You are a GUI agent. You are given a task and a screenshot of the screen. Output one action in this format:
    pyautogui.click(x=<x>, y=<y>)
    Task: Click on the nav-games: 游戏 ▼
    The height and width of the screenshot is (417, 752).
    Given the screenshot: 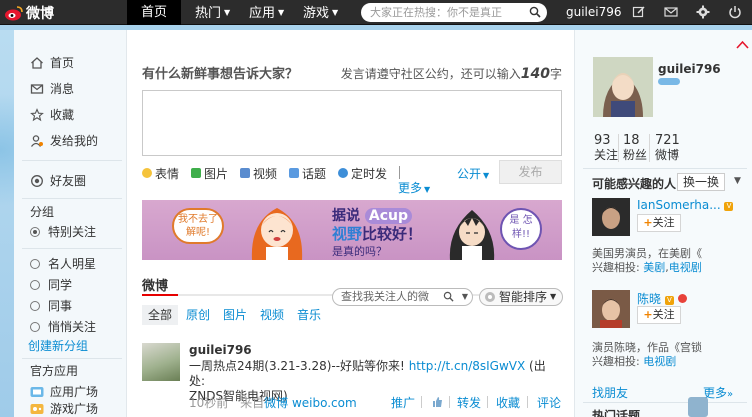 What is the action you would take?
    pyautogui.click(x=320, y=12)
    